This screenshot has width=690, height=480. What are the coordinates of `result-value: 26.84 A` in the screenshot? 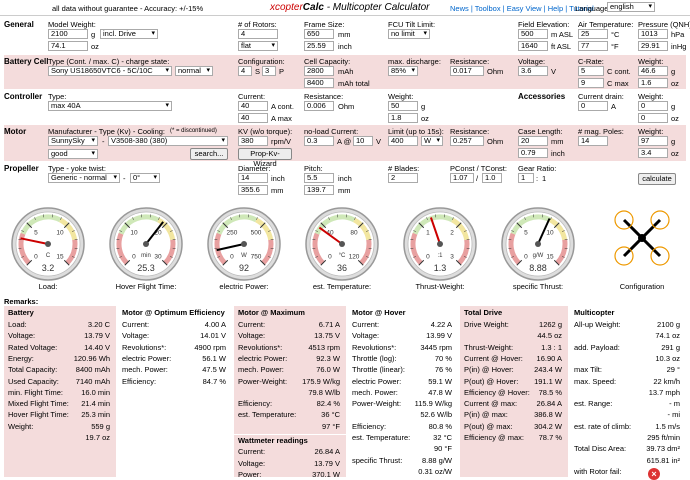 It's located at (549, 403).